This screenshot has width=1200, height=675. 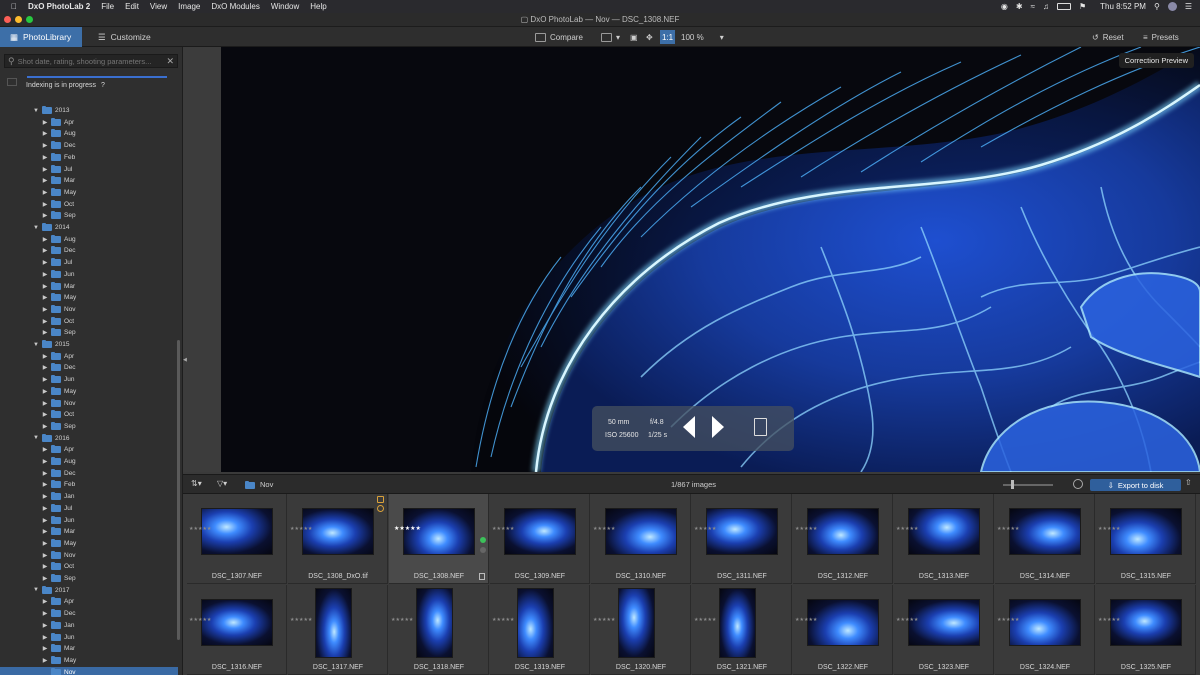 What do you see at coordinates (1156, 60) in the screenshot?
I see `correction-preview-button: Correction Preview` at bounding box center [1156, 60].